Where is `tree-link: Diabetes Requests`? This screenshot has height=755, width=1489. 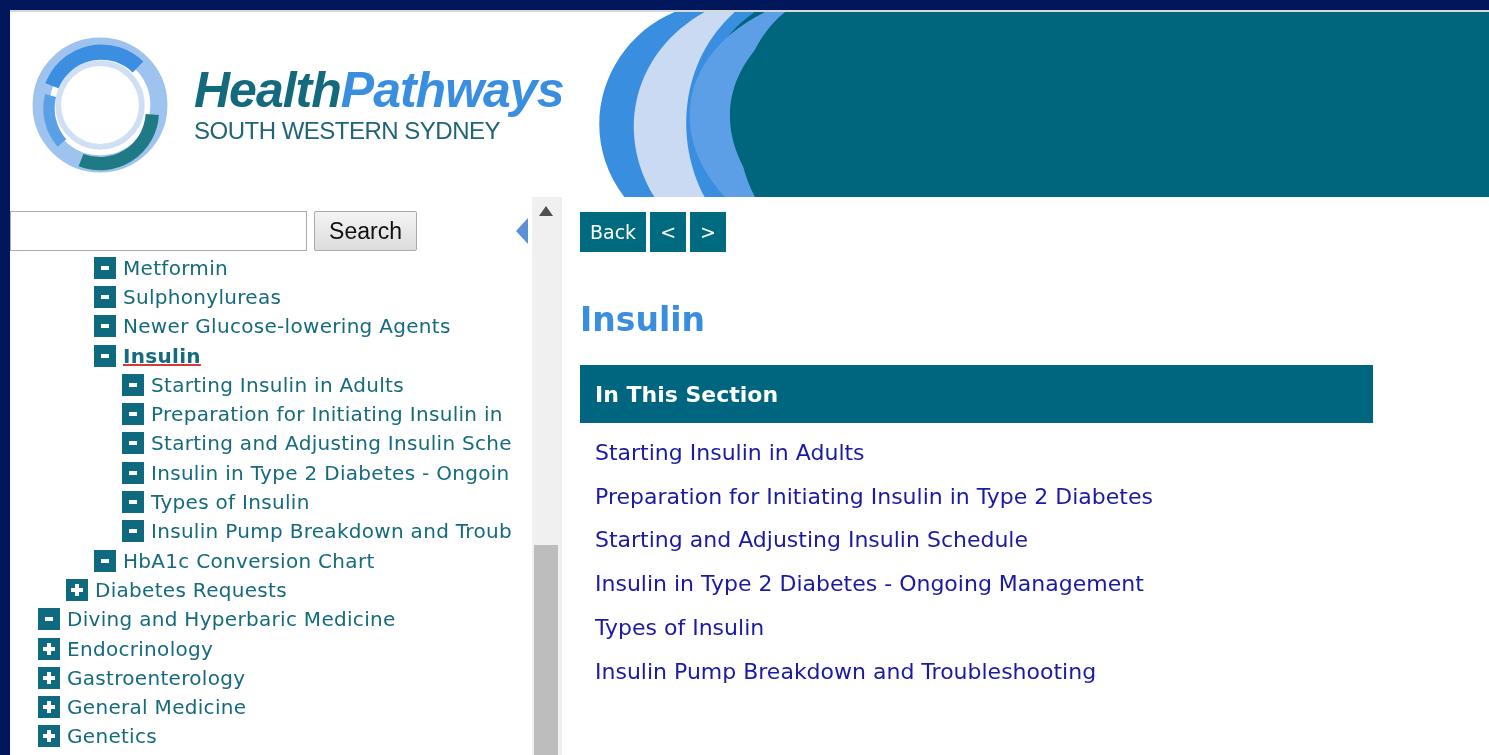
tree-link: Diabetes Requests is located at coordinates (191, 589).